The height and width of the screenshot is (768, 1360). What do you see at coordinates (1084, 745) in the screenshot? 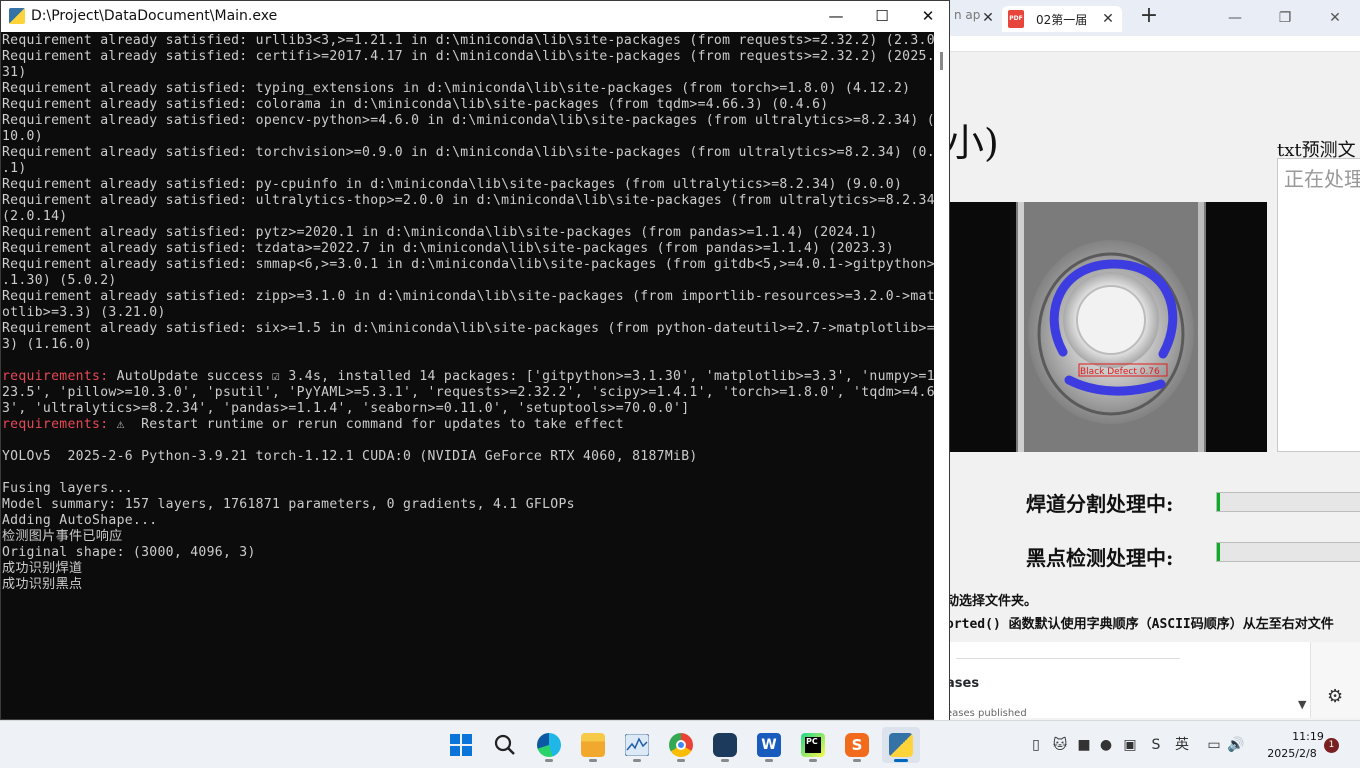
I see `app-tray-icon: ■` at bounding box center [1084, 745].